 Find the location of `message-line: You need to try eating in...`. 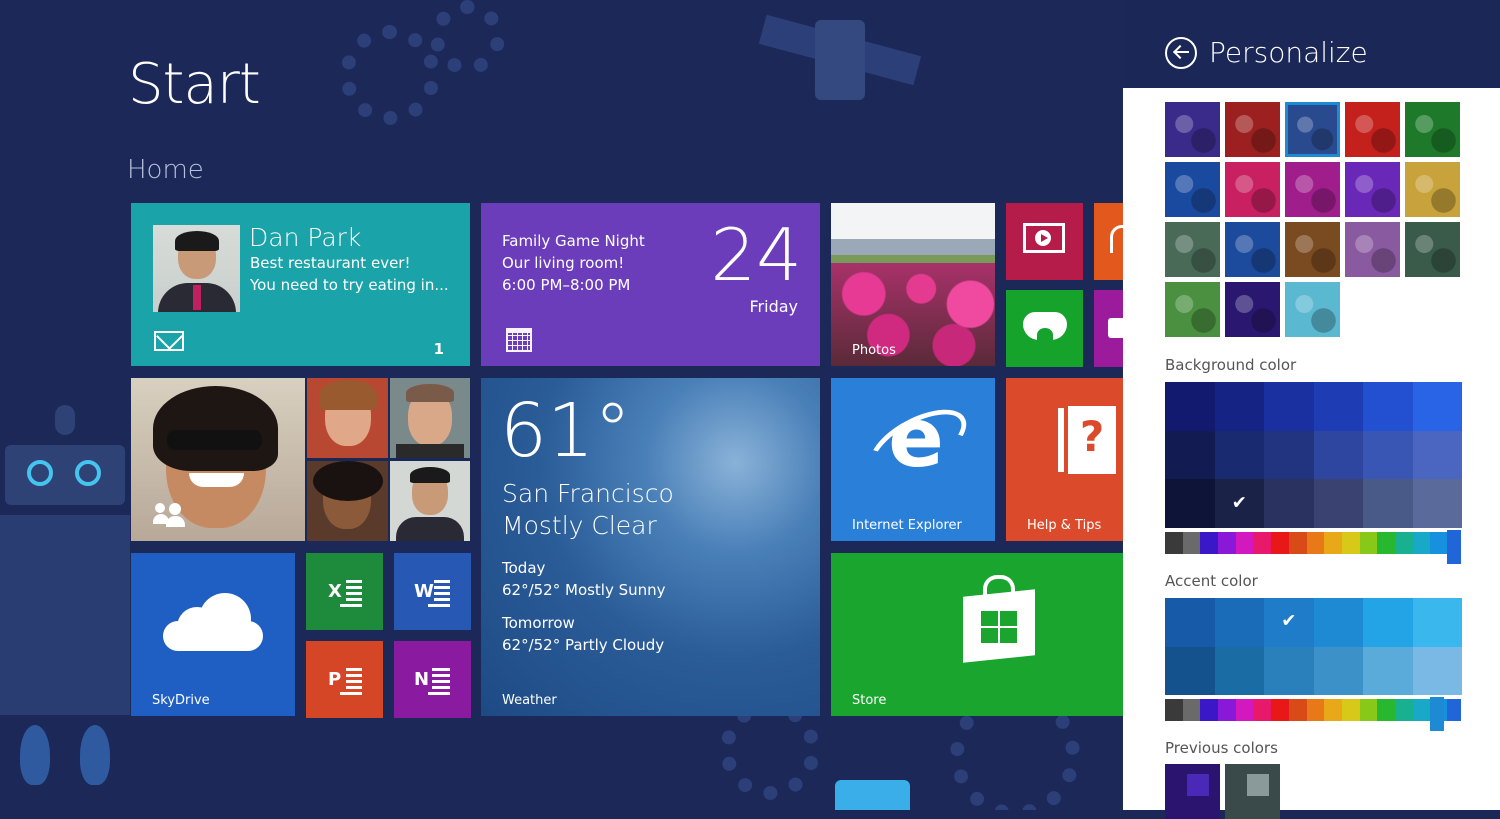

message-line: You need to try eating in... is located at coordinates (349, 285).